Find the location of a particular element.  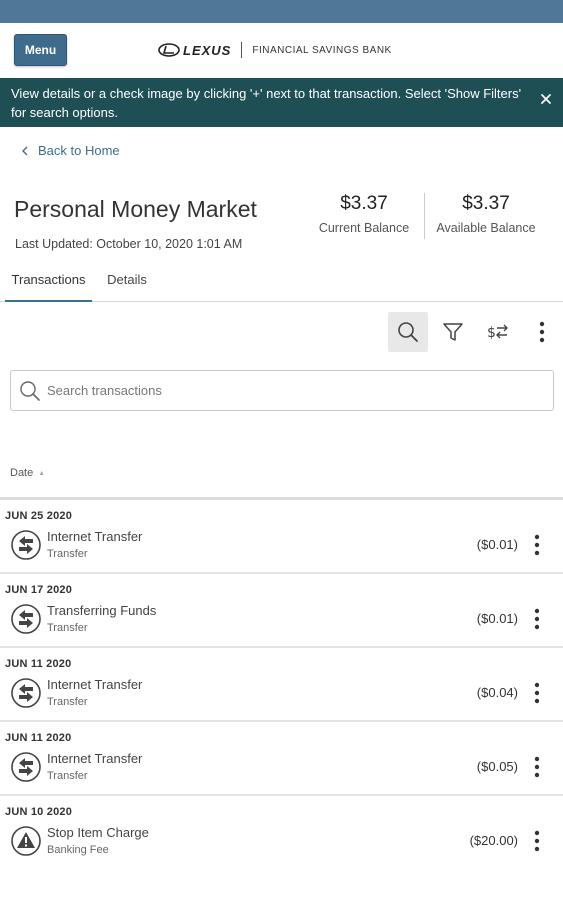

transaction-date: JUN 10 2020 is located at coordinates (39, 812).